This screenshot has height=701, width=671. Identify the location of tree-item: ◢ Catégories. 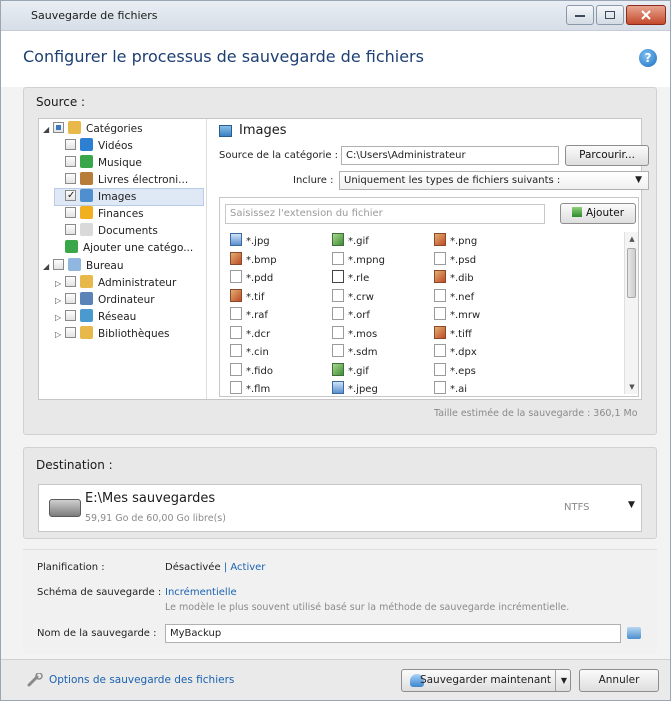
(123, 129).